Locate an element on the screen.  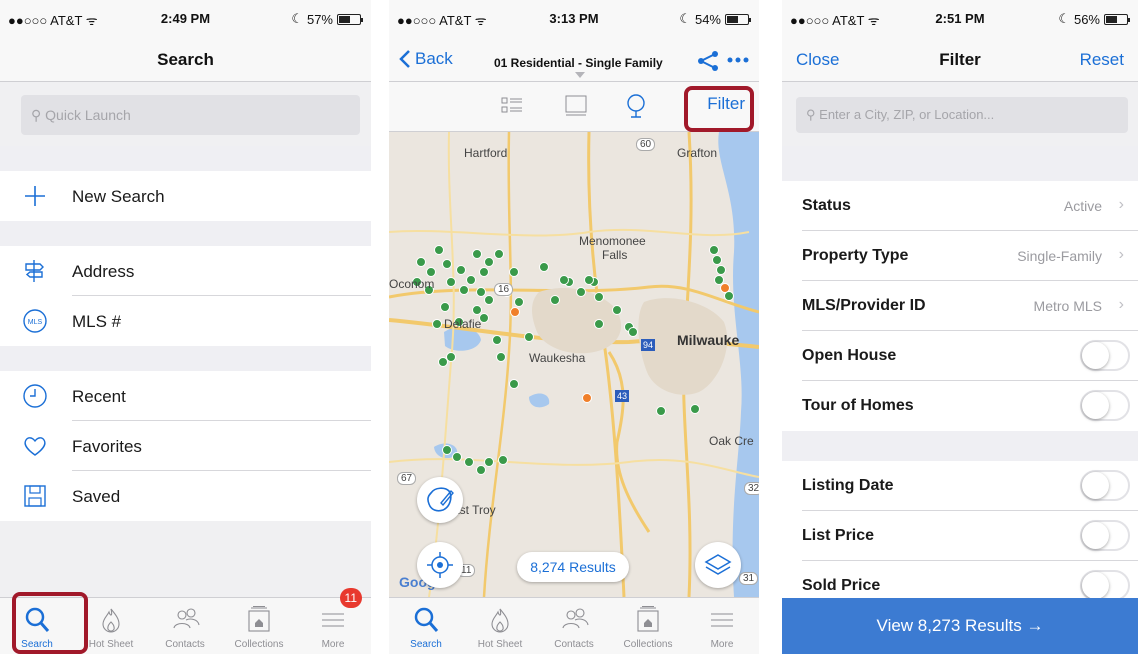
property-type-row: Property Type Single-Family › is located at coordinates (960, 256).